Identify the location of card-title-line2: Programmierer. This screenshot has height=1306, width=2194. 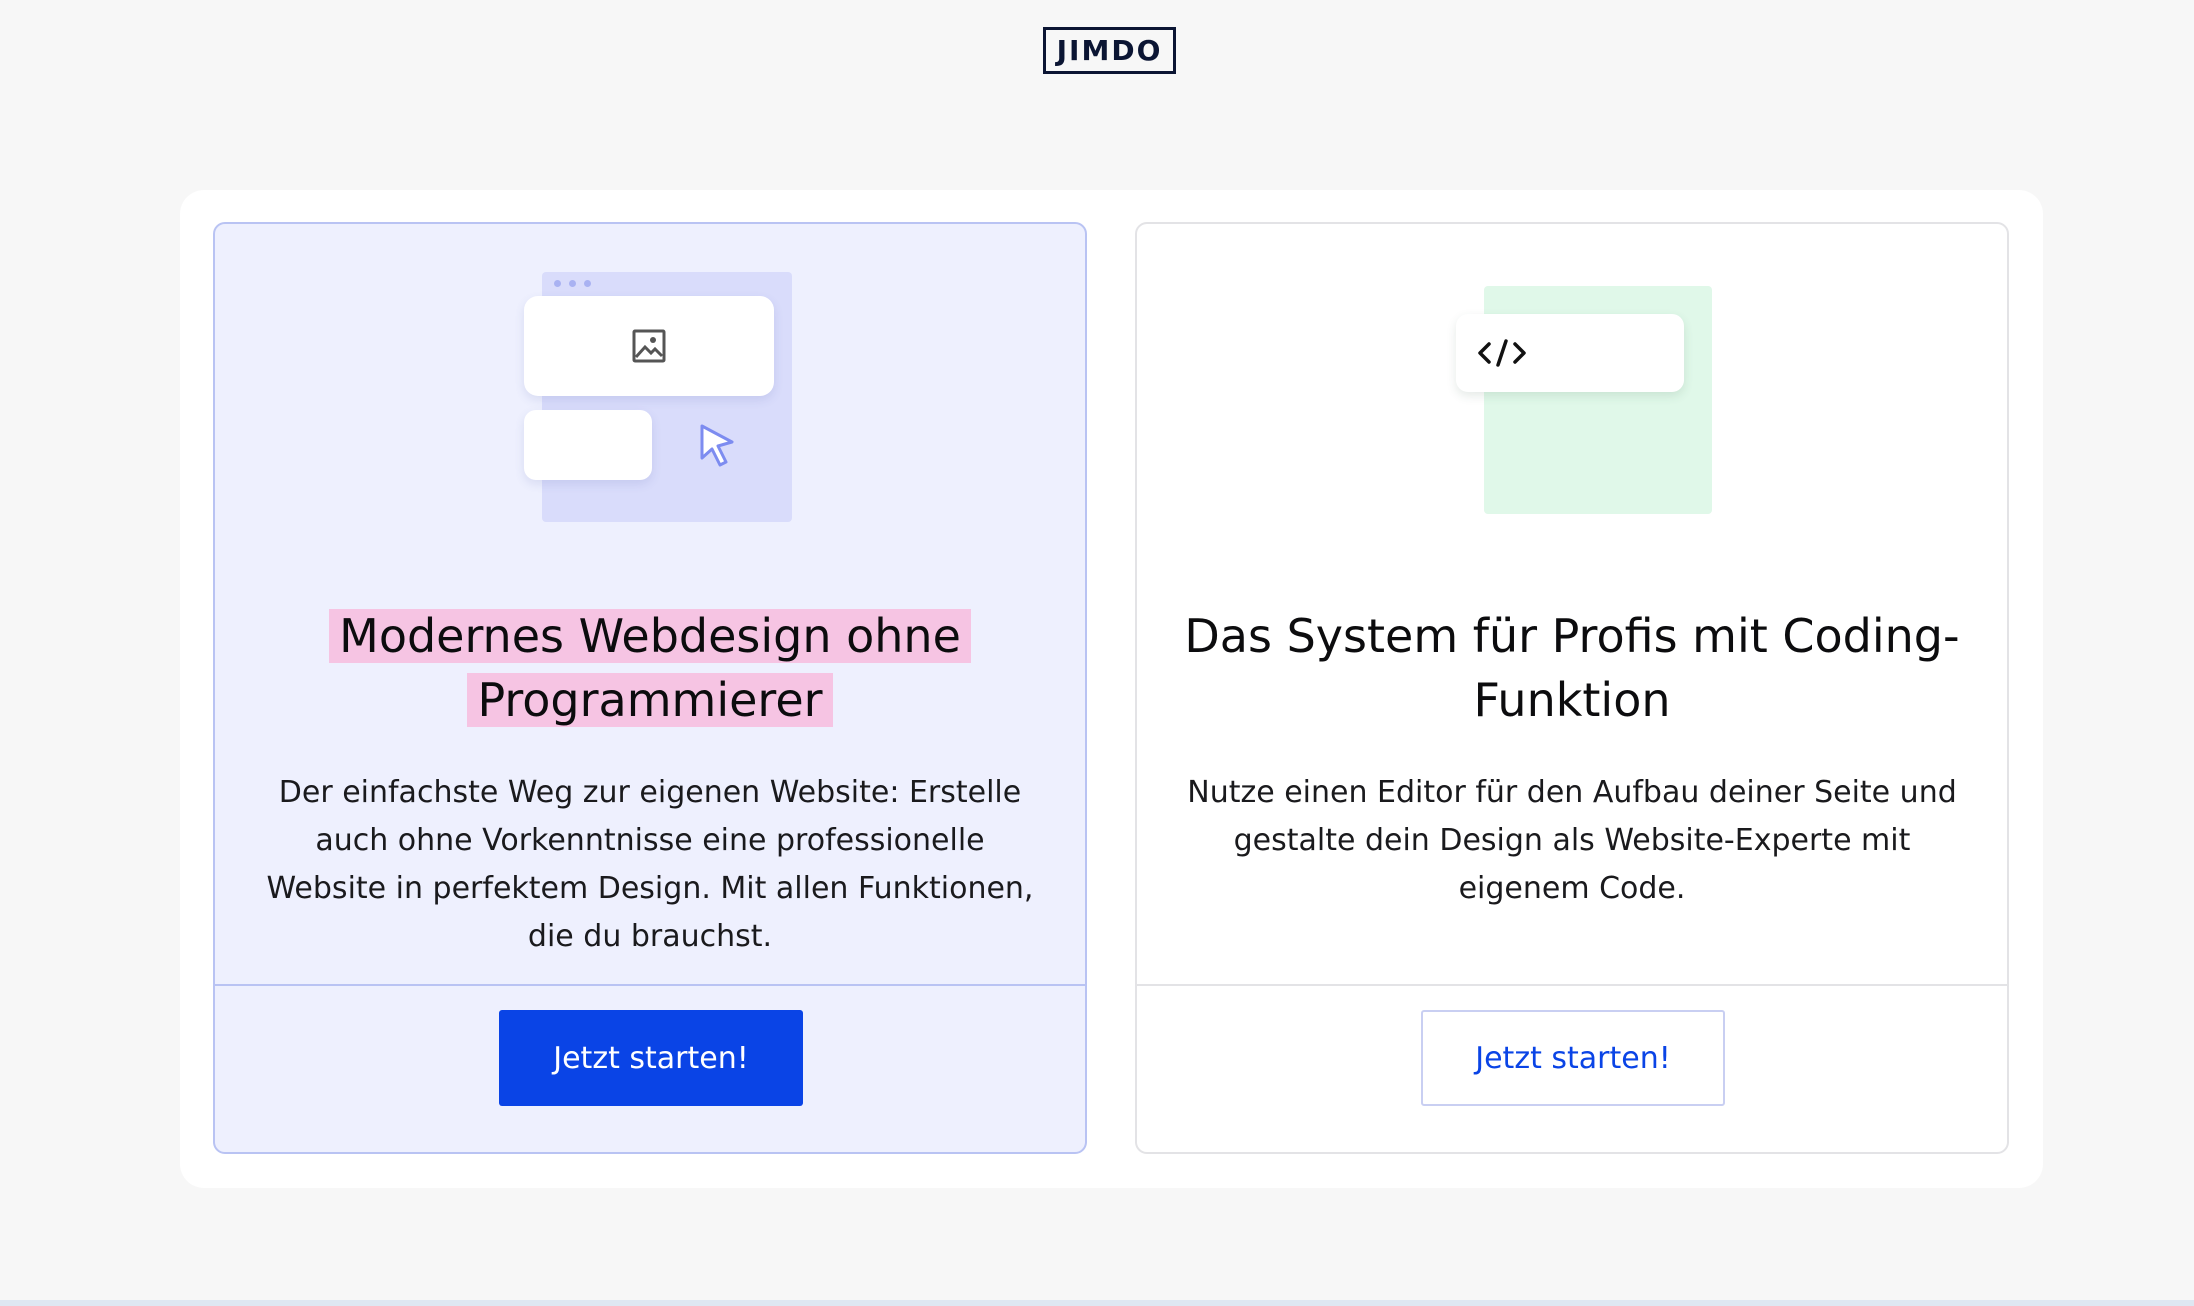
(650, 700).